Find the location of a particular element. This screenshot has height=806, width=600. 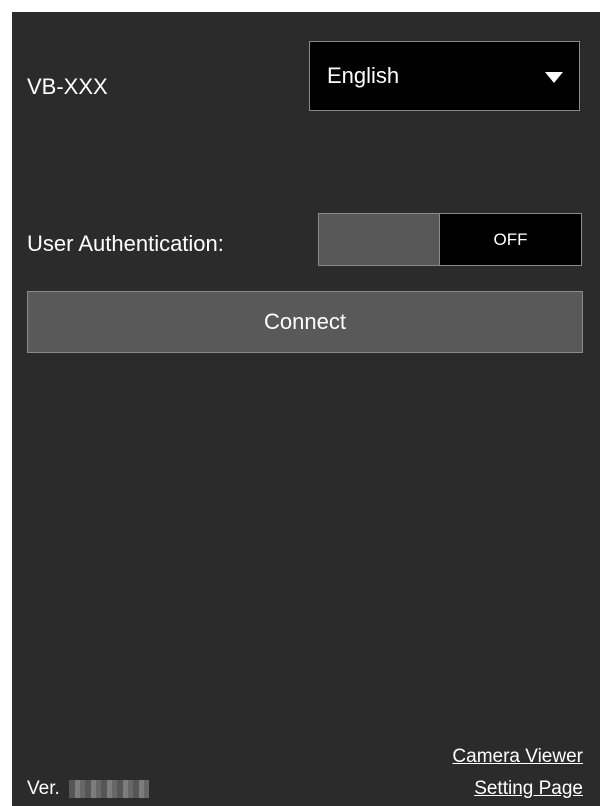

language-select: English is located at coordinates (444, 76).